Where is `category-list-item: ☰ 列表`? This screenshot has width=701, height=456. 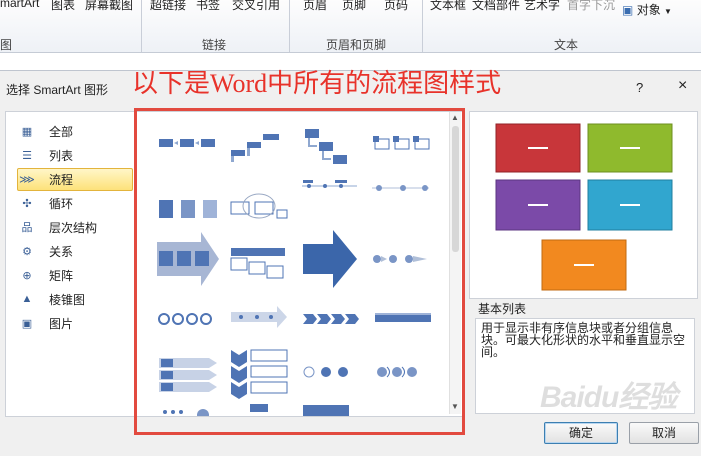 category-list-item: ☰ 列表 is located at coordinates (75, 155).